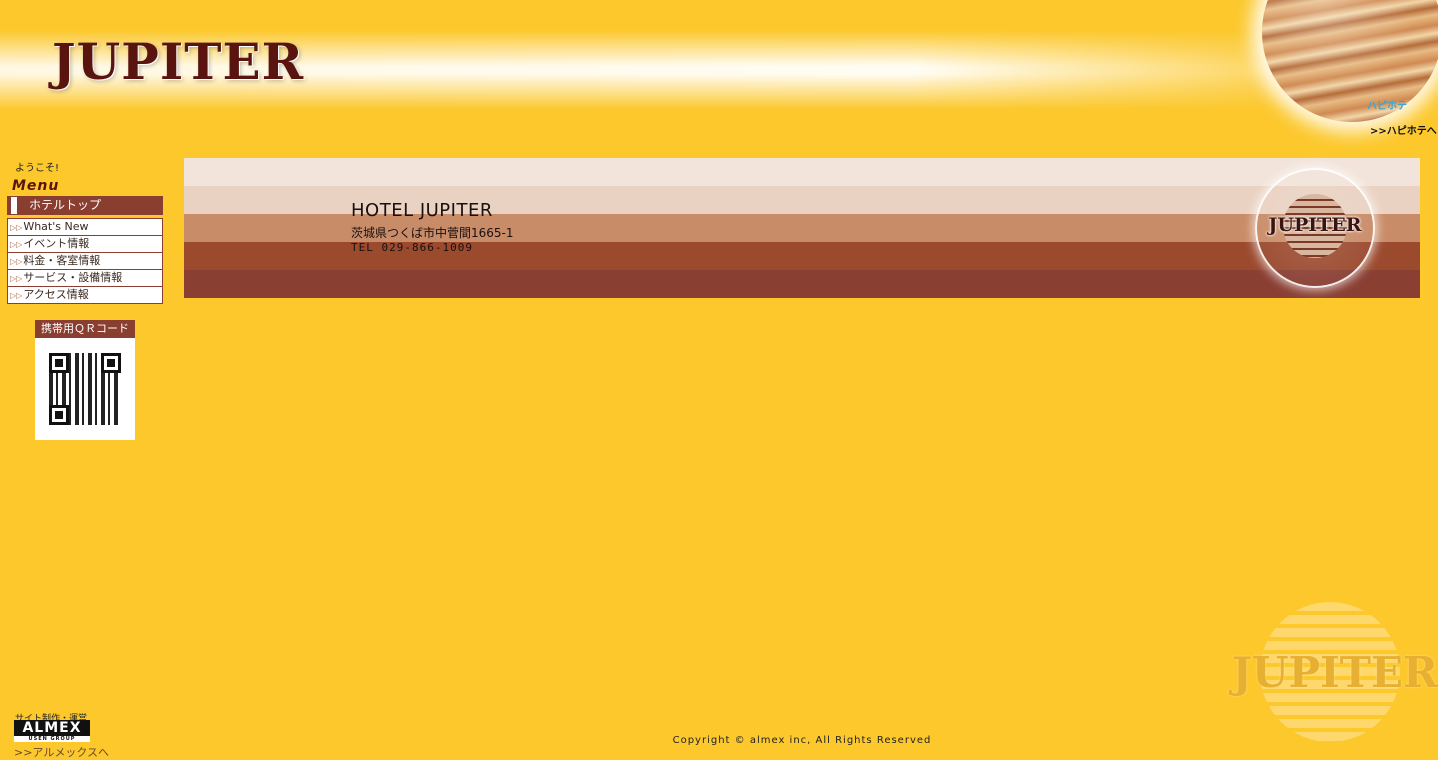 Image resolution: width=1438 pixels, height=760 pixels. Describe the element at coordinates (61, 752) in the screenshot. I see `almex-link: >>アルメックスへ` at that location.